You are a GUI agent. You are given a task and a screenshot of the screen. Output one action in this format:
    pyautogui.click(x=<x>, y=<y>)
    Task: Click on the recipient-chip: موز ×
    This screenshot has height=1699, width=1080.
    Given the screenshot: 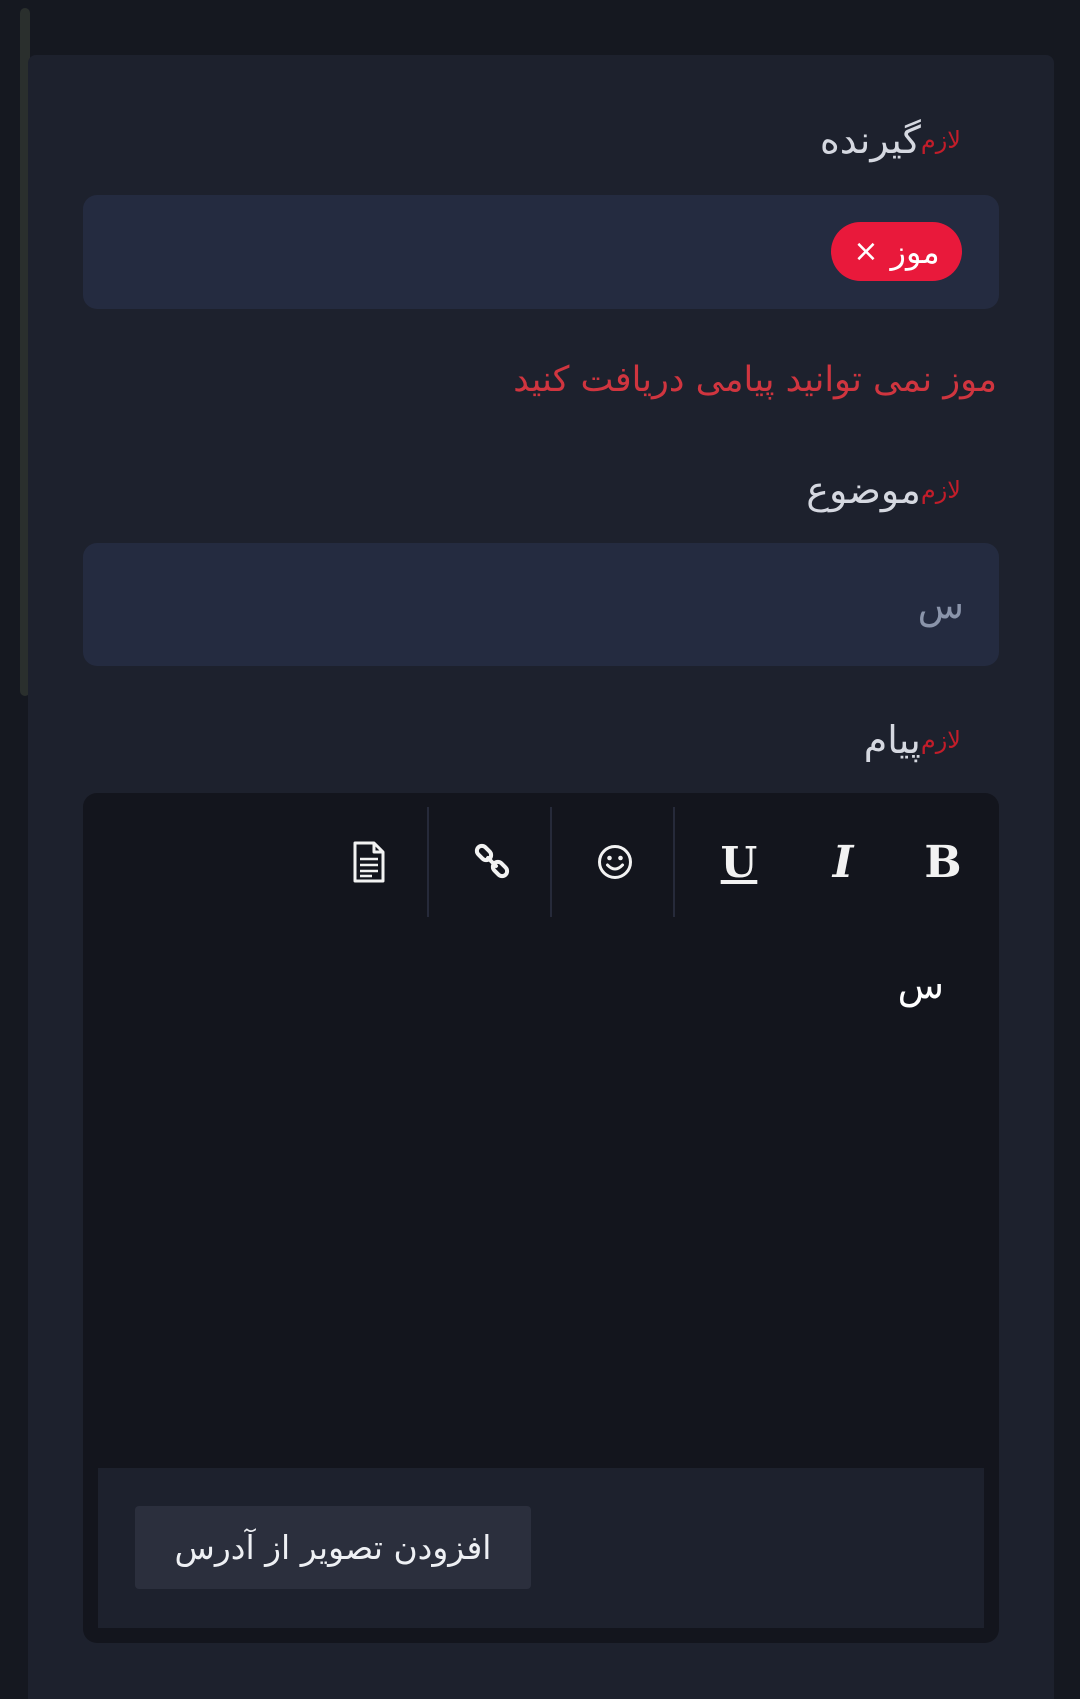 What is the action you would take?
    pyautogui.click(x=896, y=251)
    